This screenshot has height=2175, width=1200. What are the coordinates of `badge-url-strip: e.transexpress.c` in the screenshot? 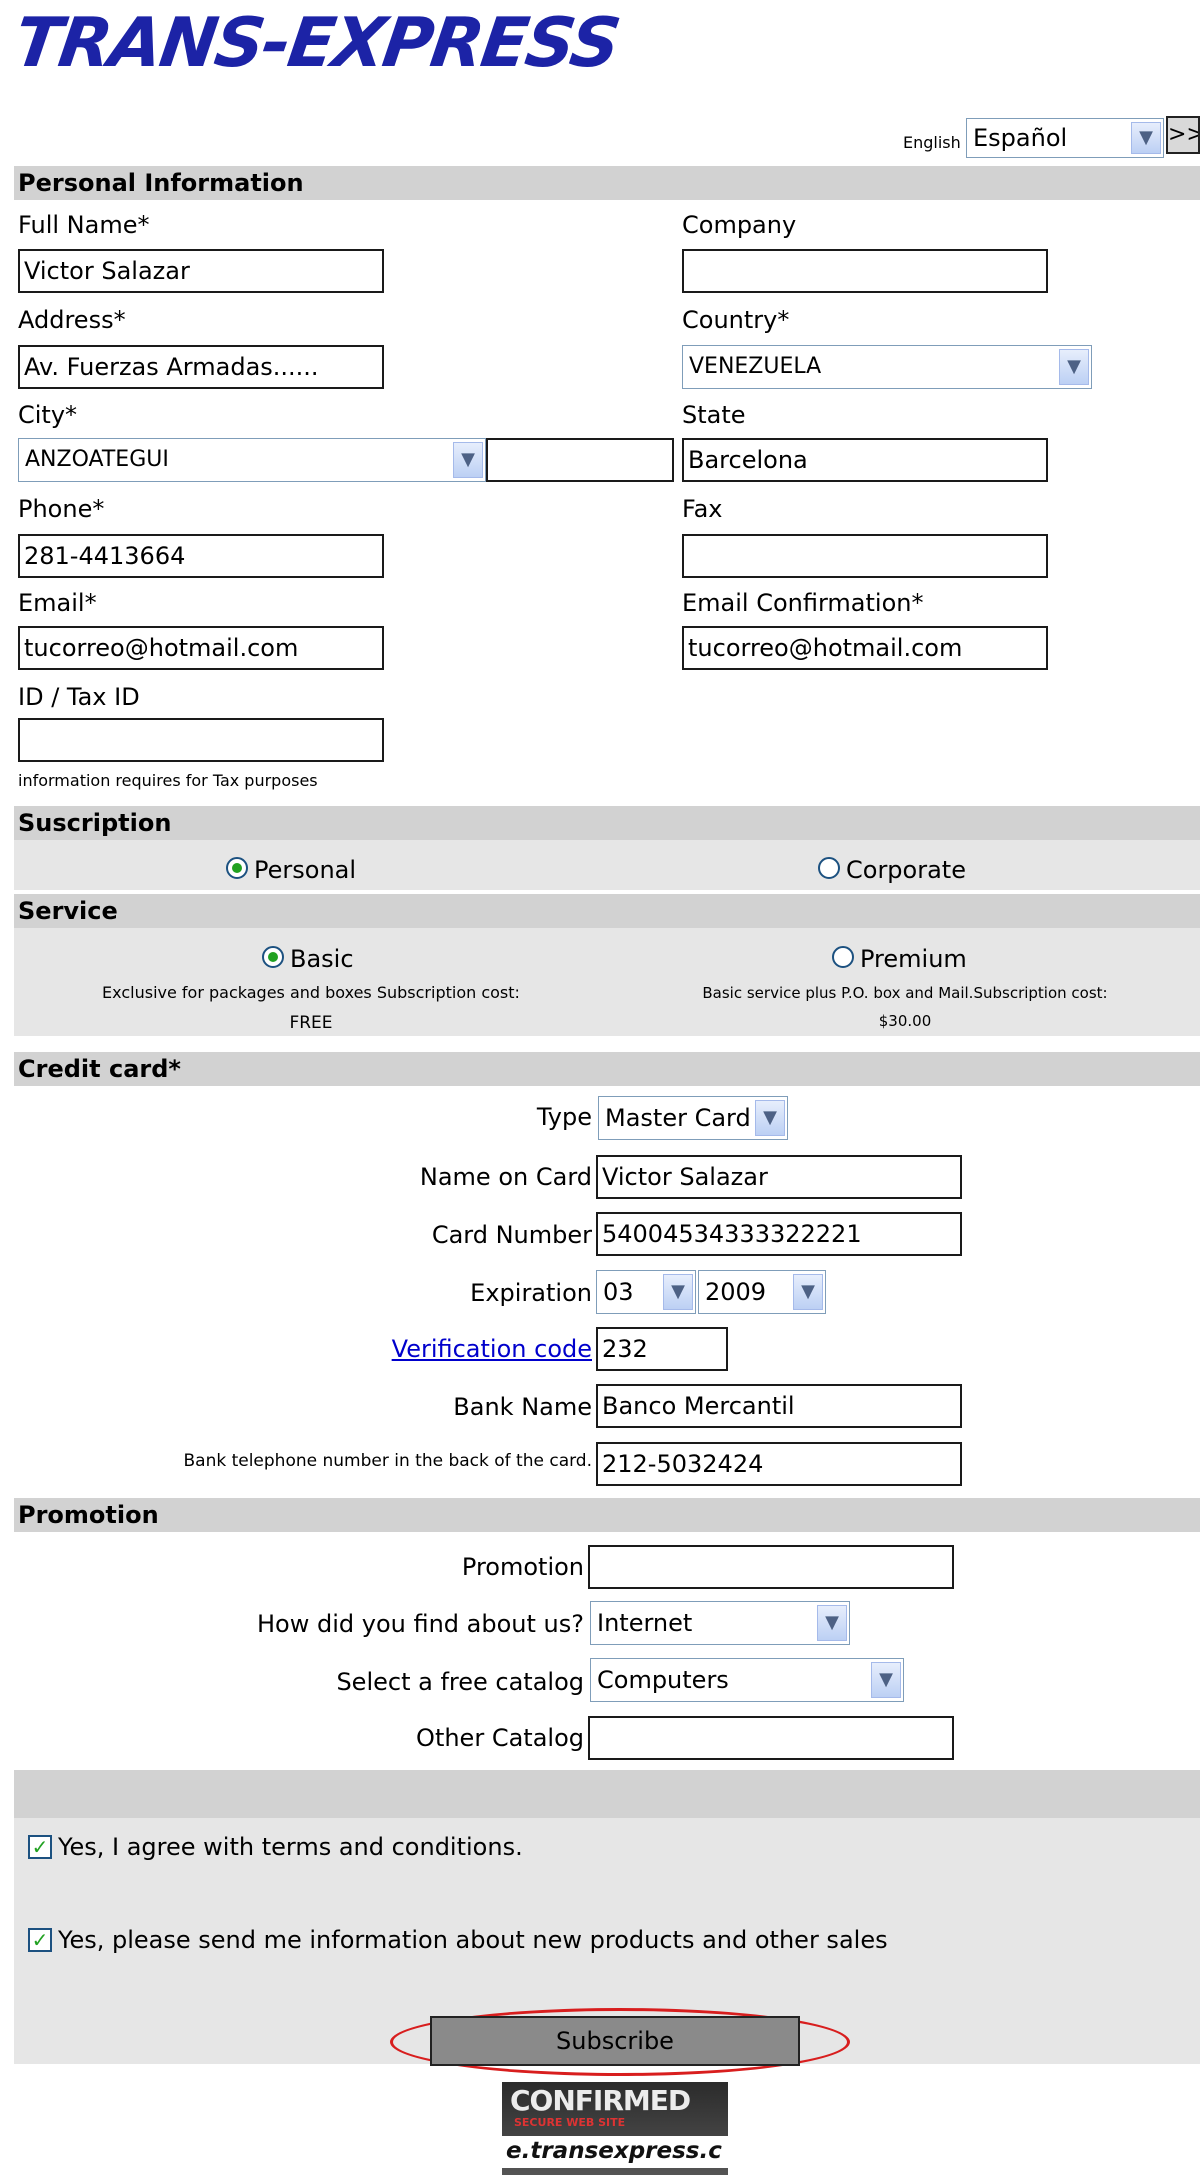 It's located at (615, 2152).